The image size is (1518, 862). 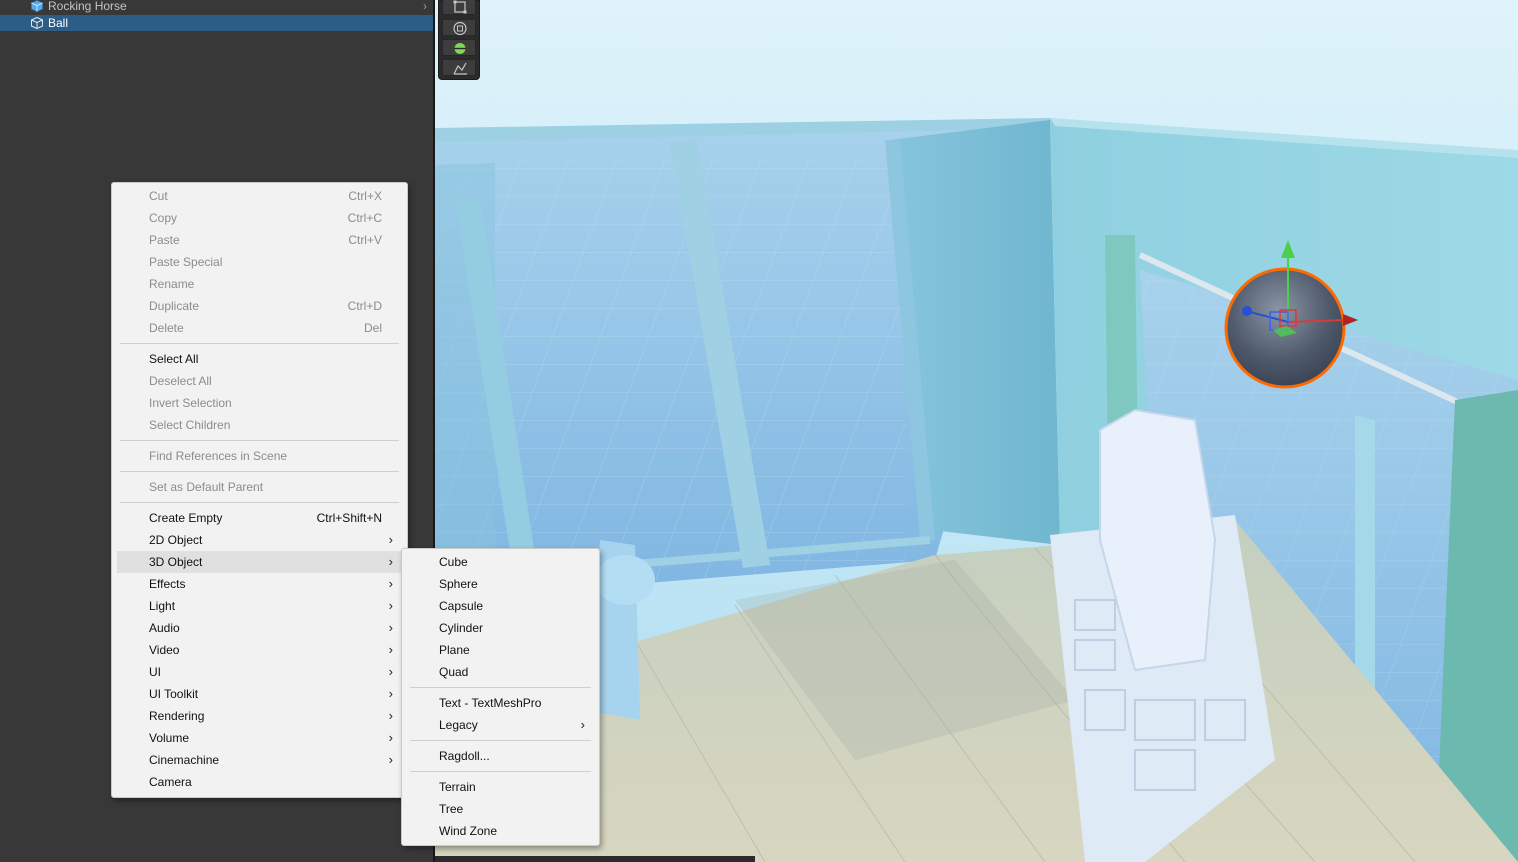 I want to click on submenu-item-cube: Cube, so click(x=500, y=562).